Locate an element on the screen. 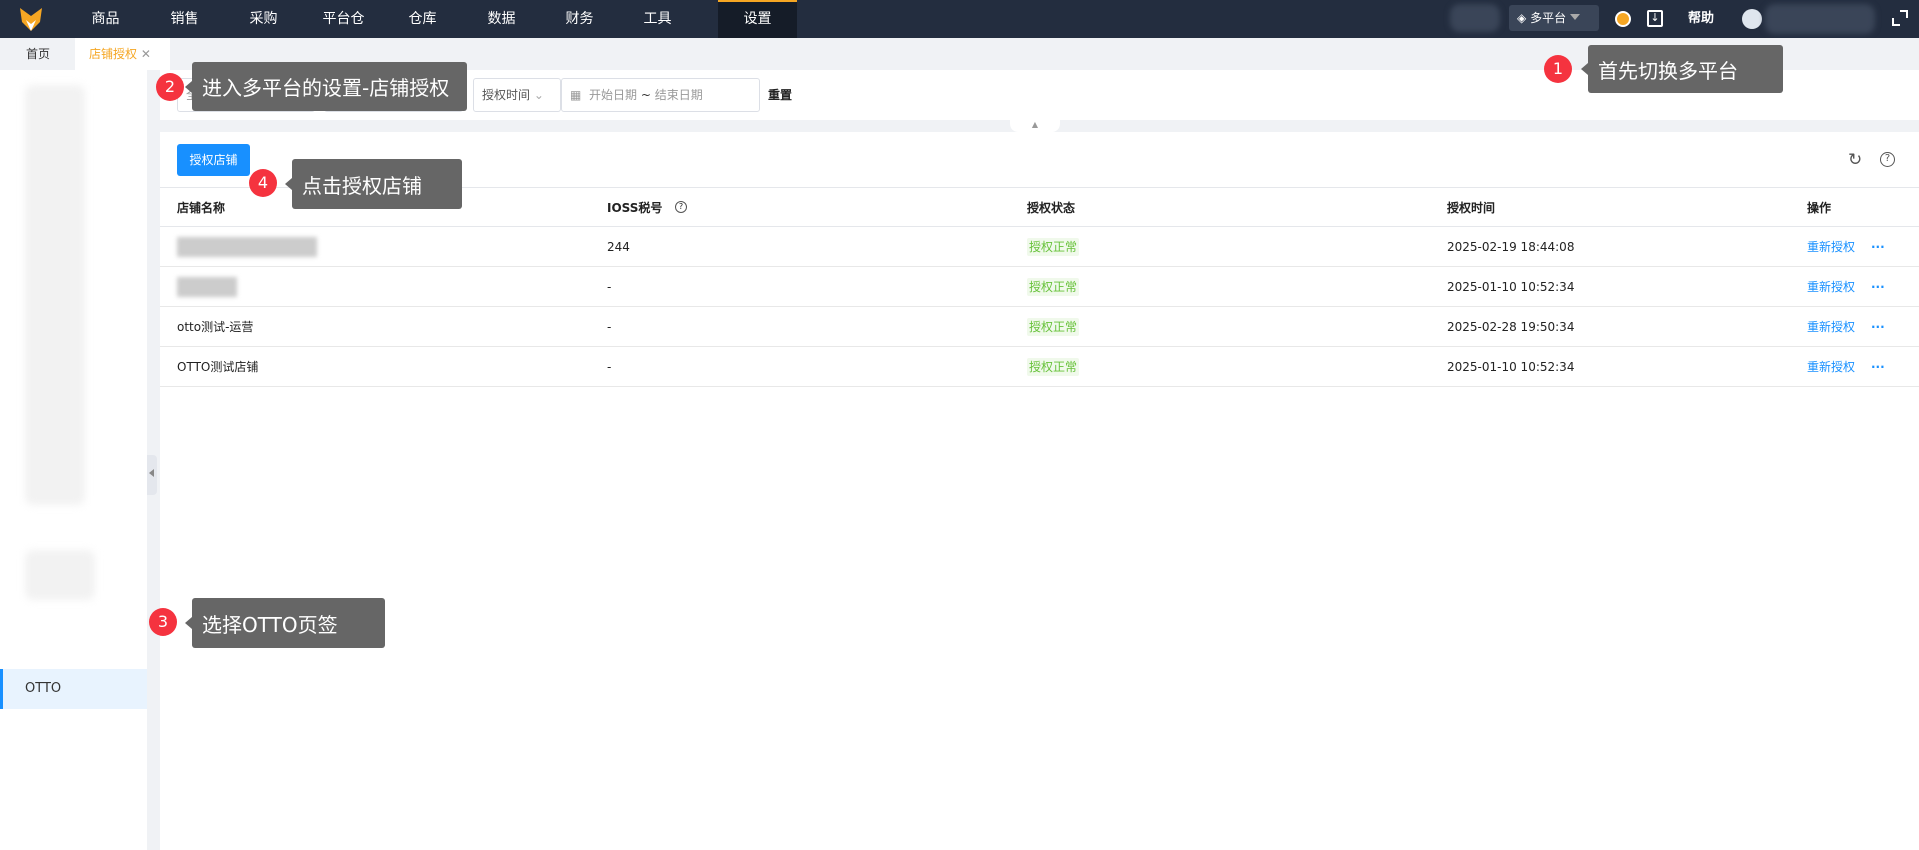 The image size is (1919, 850). nav-item: 设置 is located at coordinates (757, 19).